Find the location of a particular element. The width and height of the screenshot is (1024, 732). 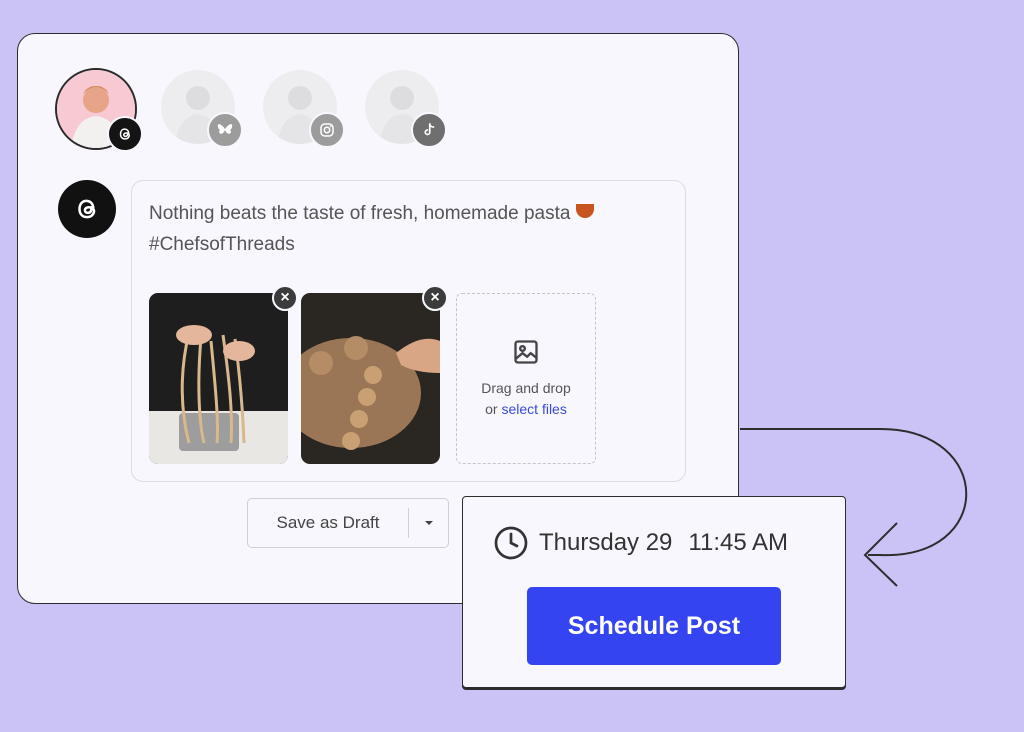

select-files-link: select files is located at coordinates (533, 409).